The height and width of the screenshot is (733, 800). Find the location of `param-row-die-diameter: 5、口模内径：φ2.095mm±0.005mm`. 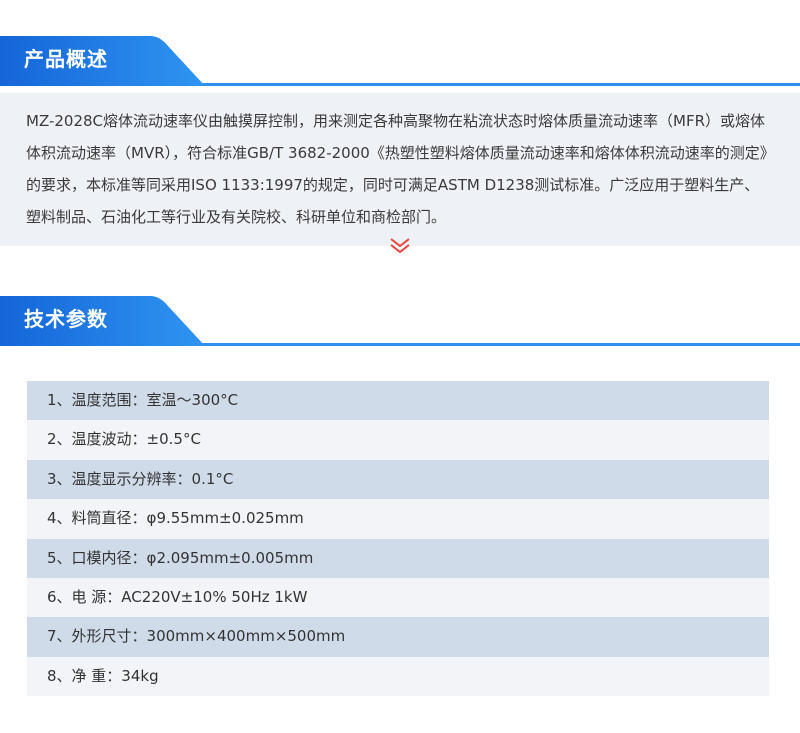

param-row-die-diameter: 5、口模内径：φ2.095mm±0.005mm is located at coordinates (398, 558).